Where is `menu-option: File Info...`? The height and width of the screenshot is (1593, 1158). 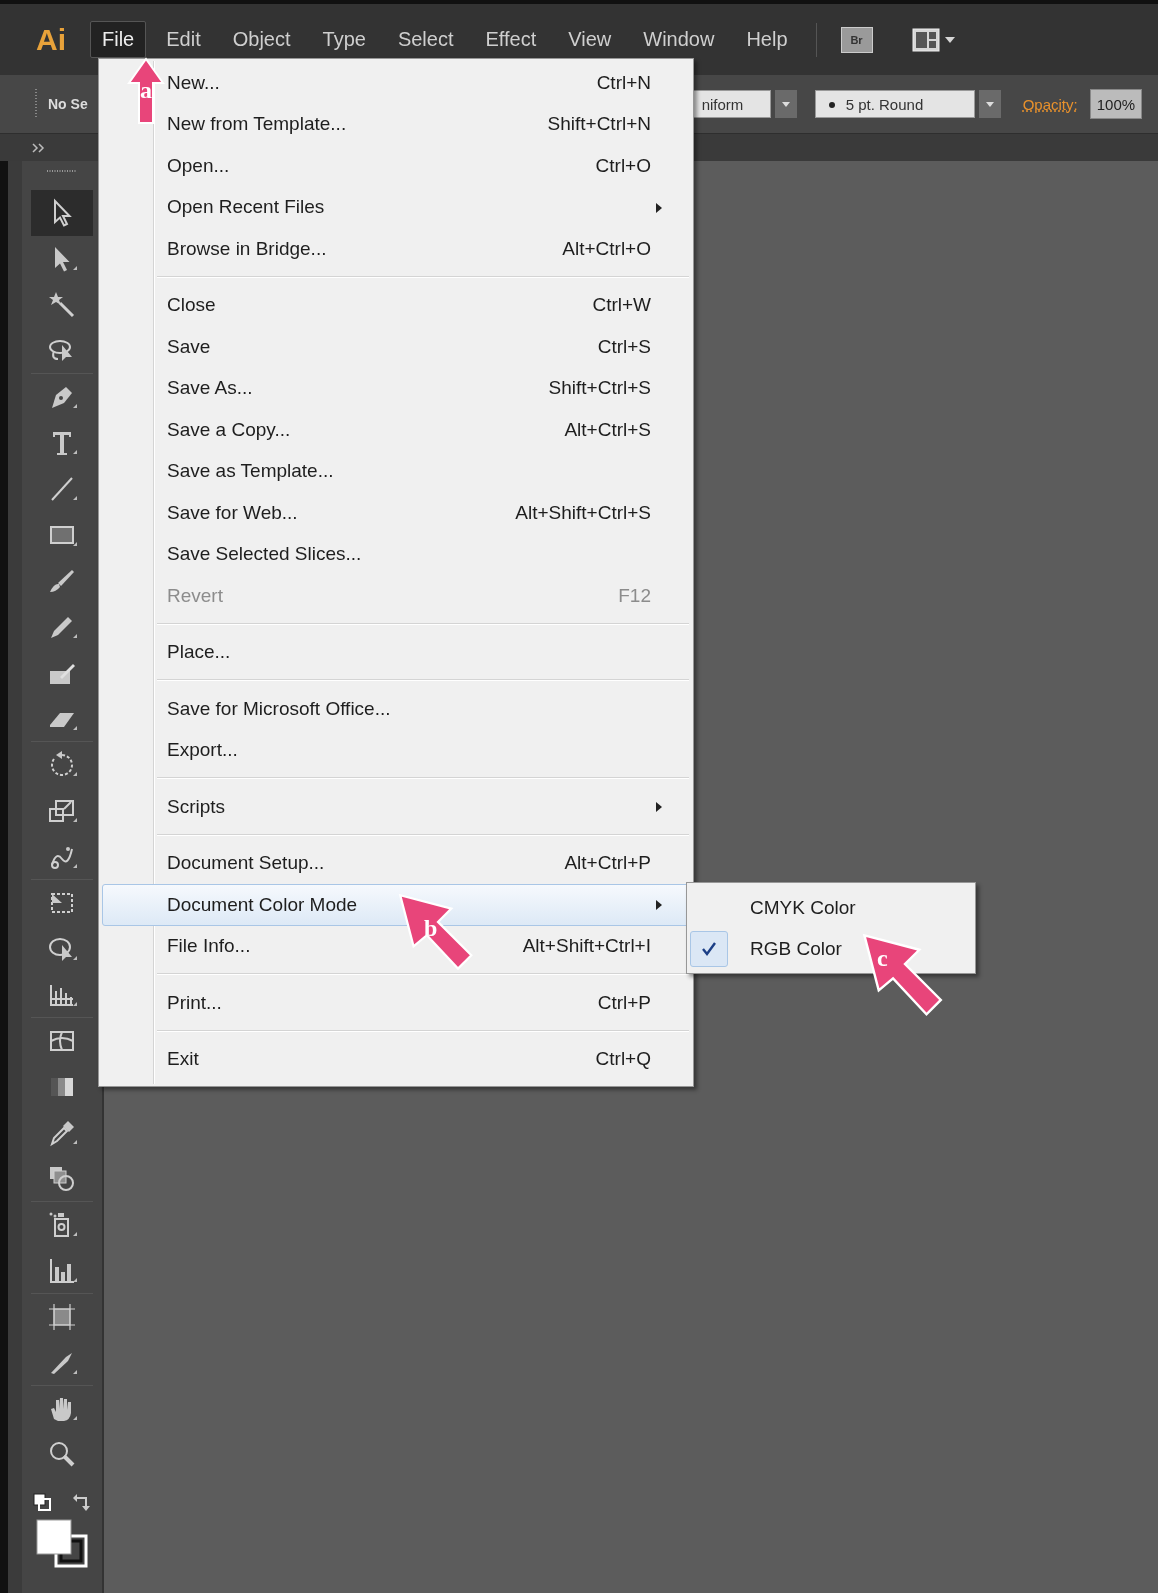
menu-option: File Info... is located at coordinates (209, 946).